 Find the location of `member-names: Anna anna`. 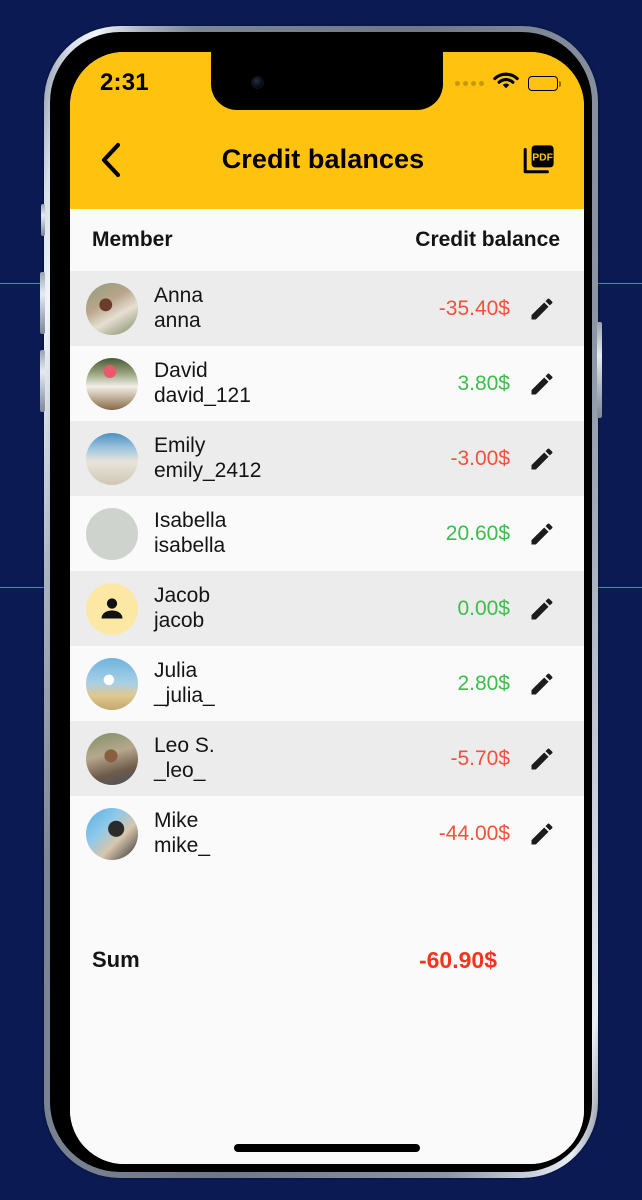

member-names: Anna anna is located at coordinates (178, 309).